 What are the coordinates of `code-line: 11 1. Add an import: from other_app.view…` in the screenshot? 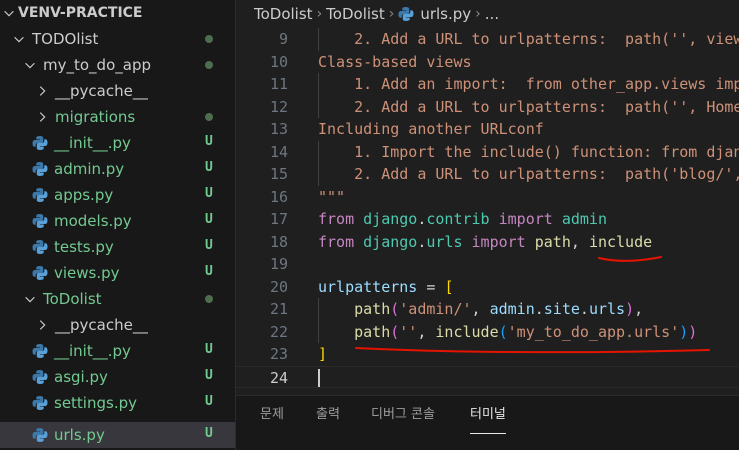 It's located at (487, 84).